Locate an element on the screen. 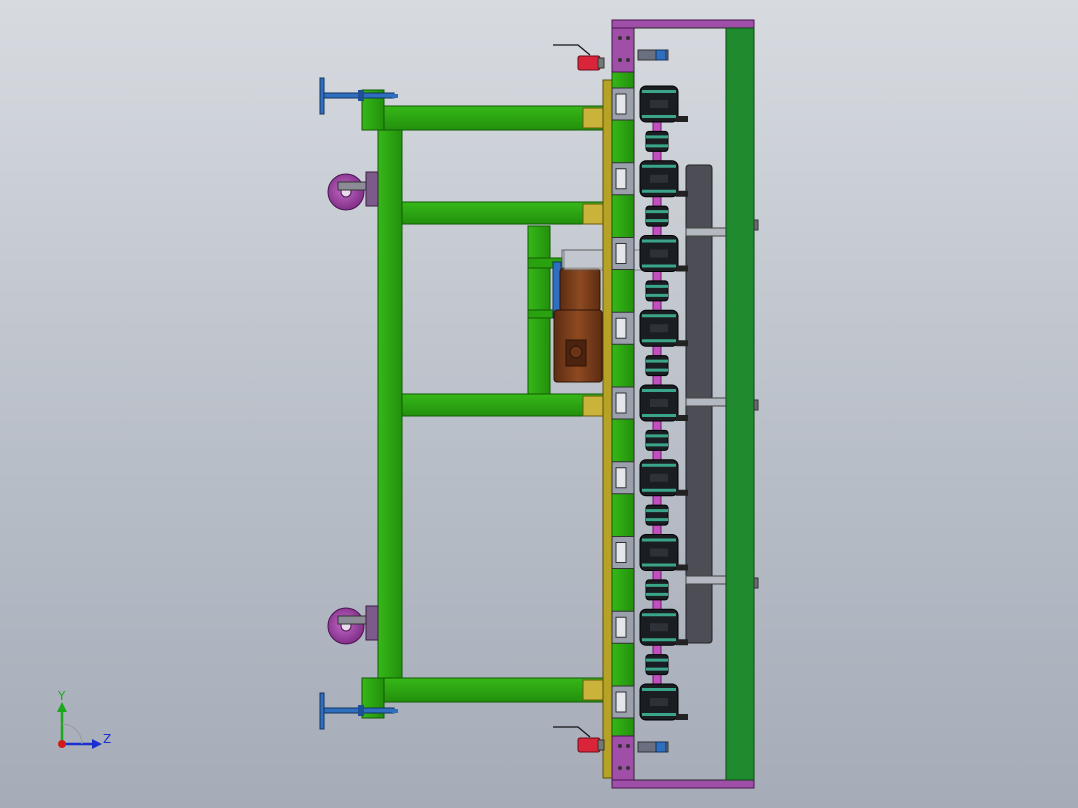 The width and height of the screenshot is (1078, 808). end-sensor-bottom is located at coordinates (653, 747).